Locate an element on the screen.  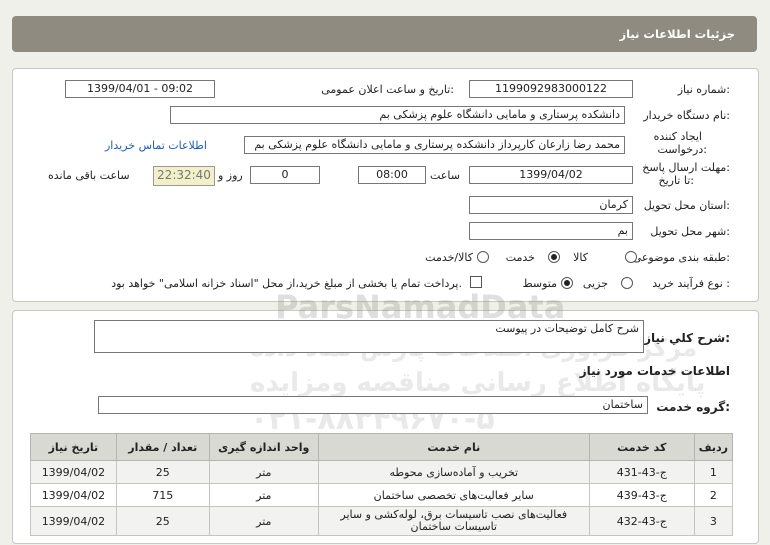
col-name: نام خدمت is located at coordinates (453, 447).